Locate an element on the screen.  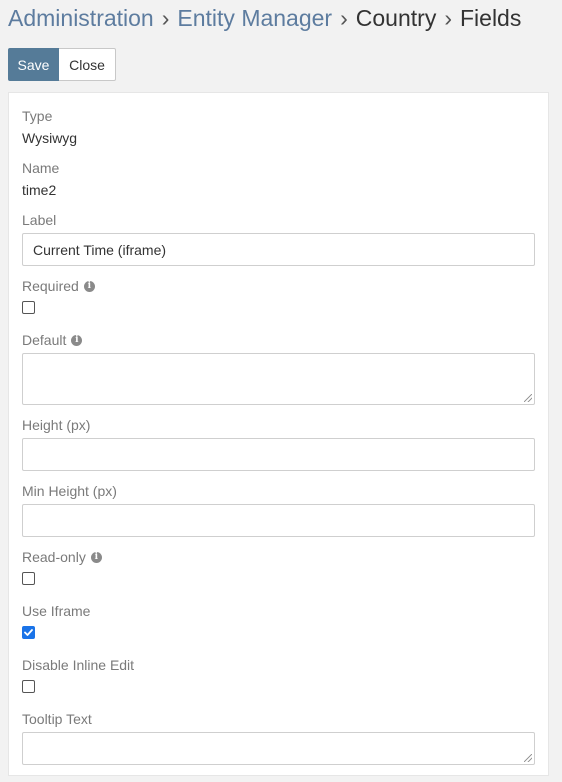
required-label: Required is located at coordinates (50, 286).